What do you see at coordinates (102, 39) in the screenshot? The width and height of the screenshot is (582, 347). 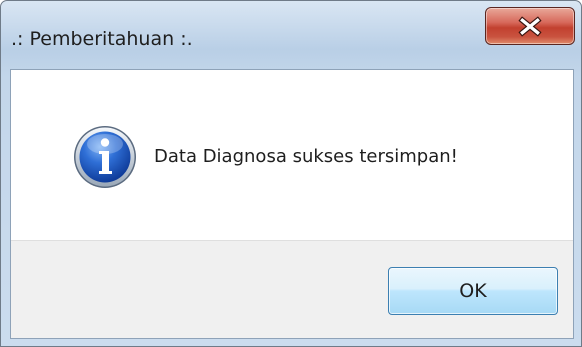 I see `window-title: .: Pemberitahuan :.` at bounding box center [102, 39].